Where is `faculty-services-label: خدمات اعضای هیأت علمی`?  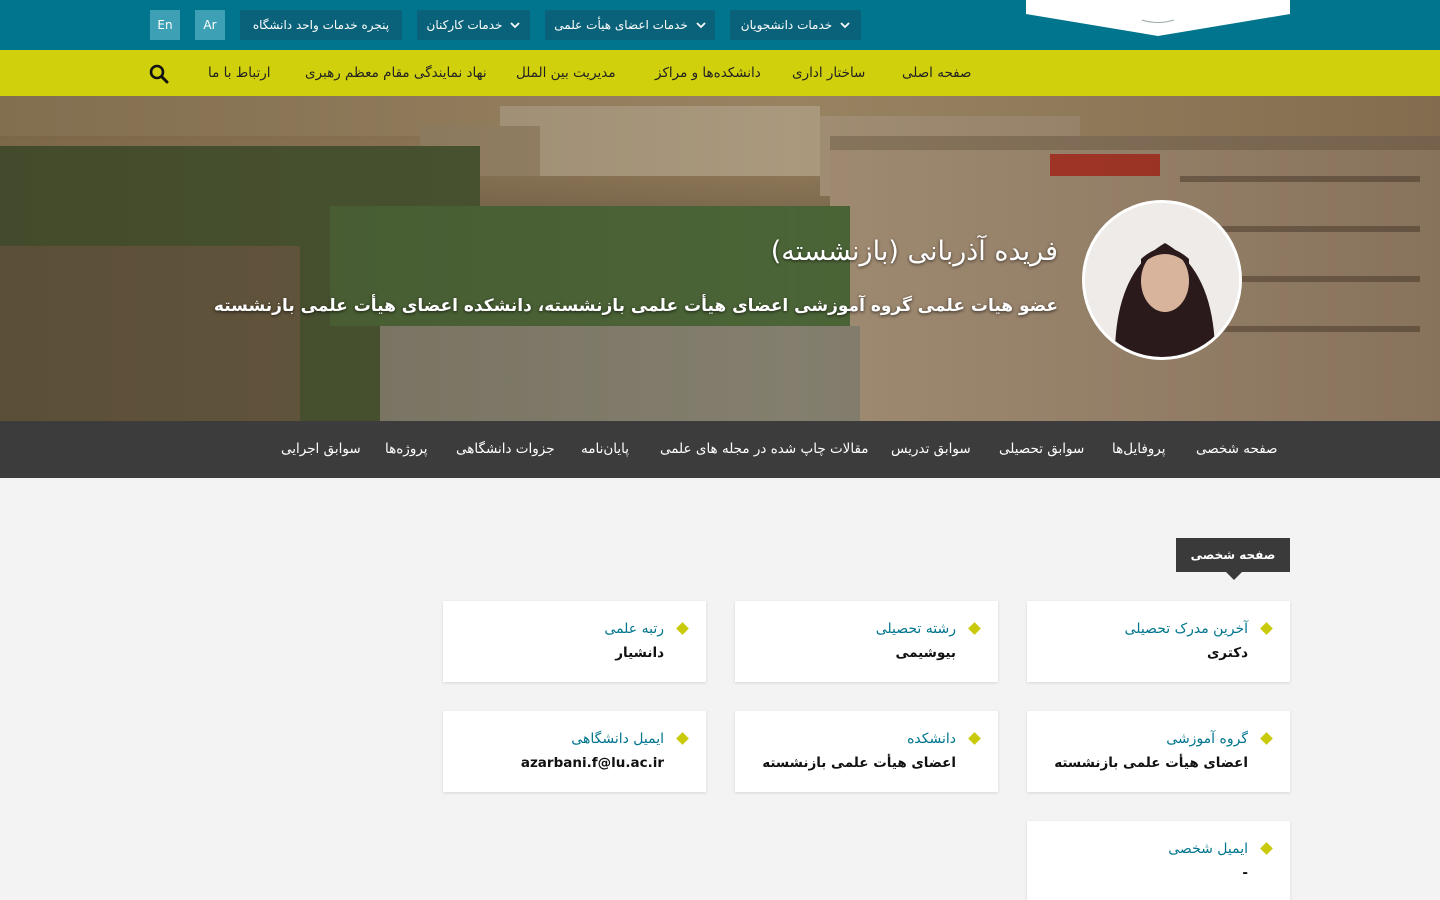
faculty-services-label: خدمات اعضای هیأت علمی is located at coordinates (621, 25).